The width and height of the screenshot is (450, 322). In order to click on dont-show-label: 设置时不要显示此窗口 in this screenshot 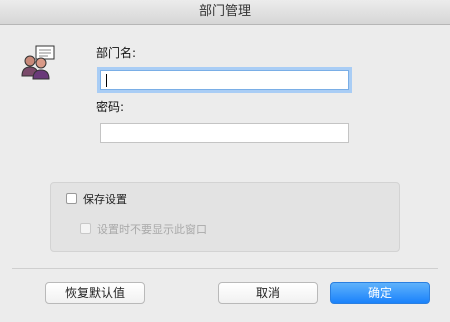, I will do `click(152, 229)`.